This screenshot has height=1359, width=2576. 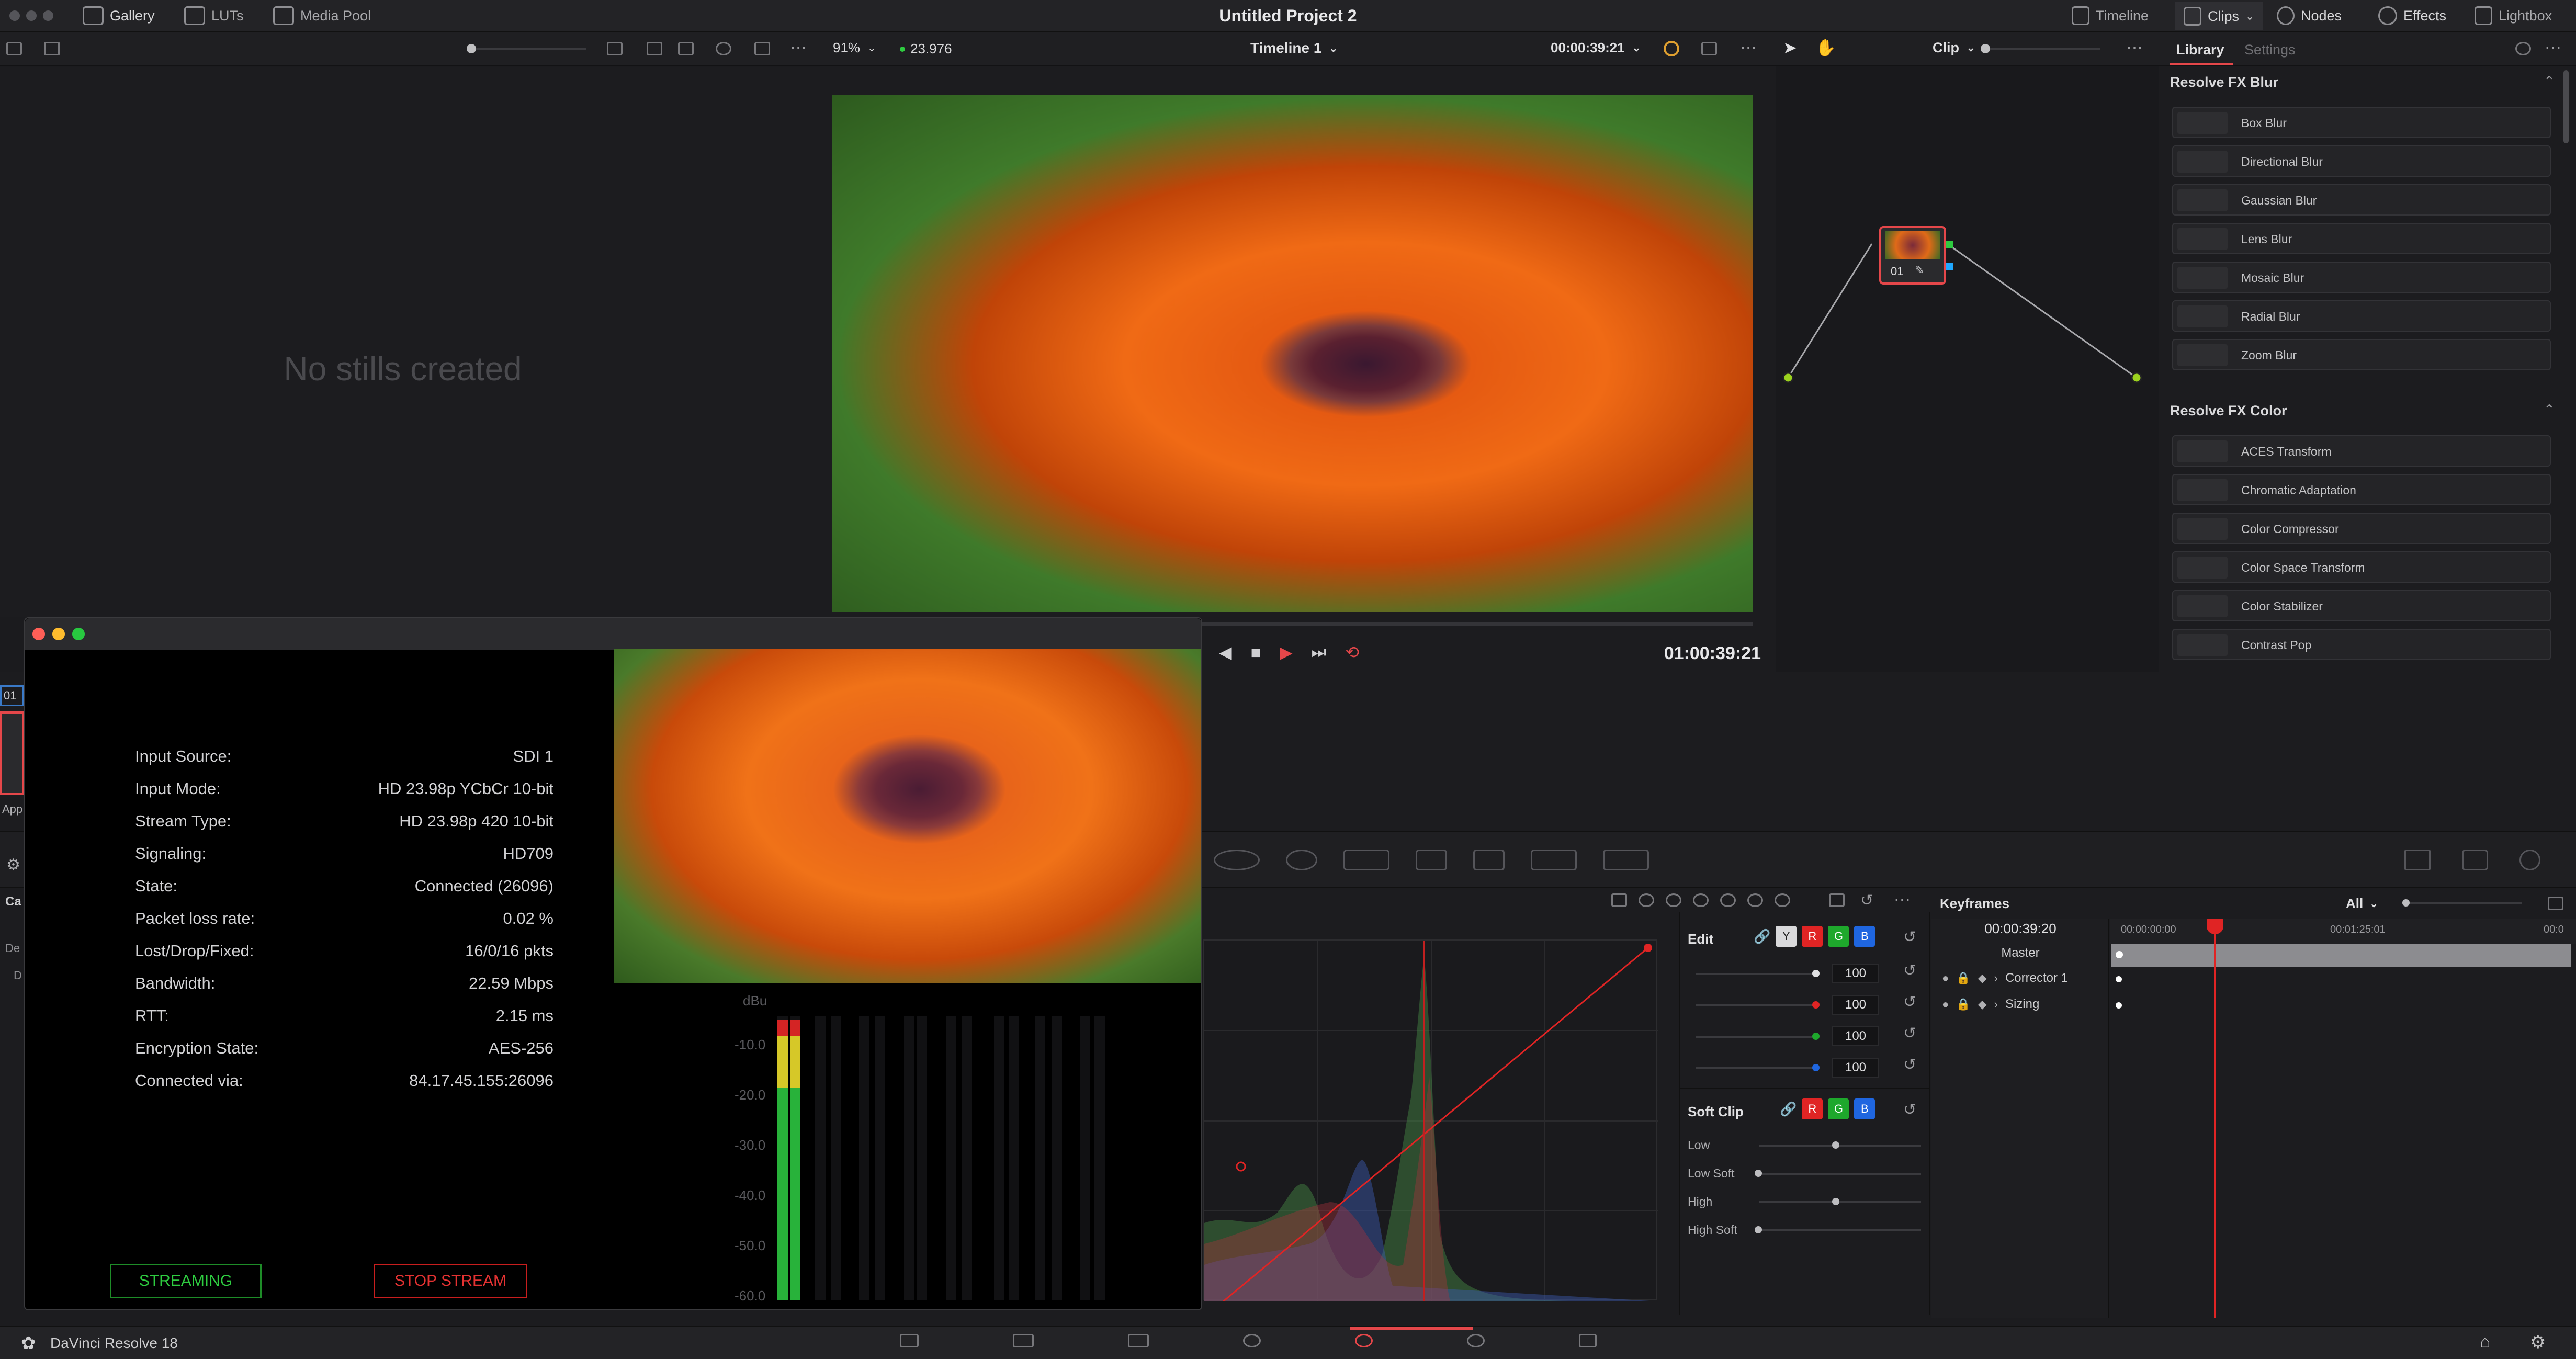 I want to click on deliver-page-icon, so click(x=1588, y=1340).